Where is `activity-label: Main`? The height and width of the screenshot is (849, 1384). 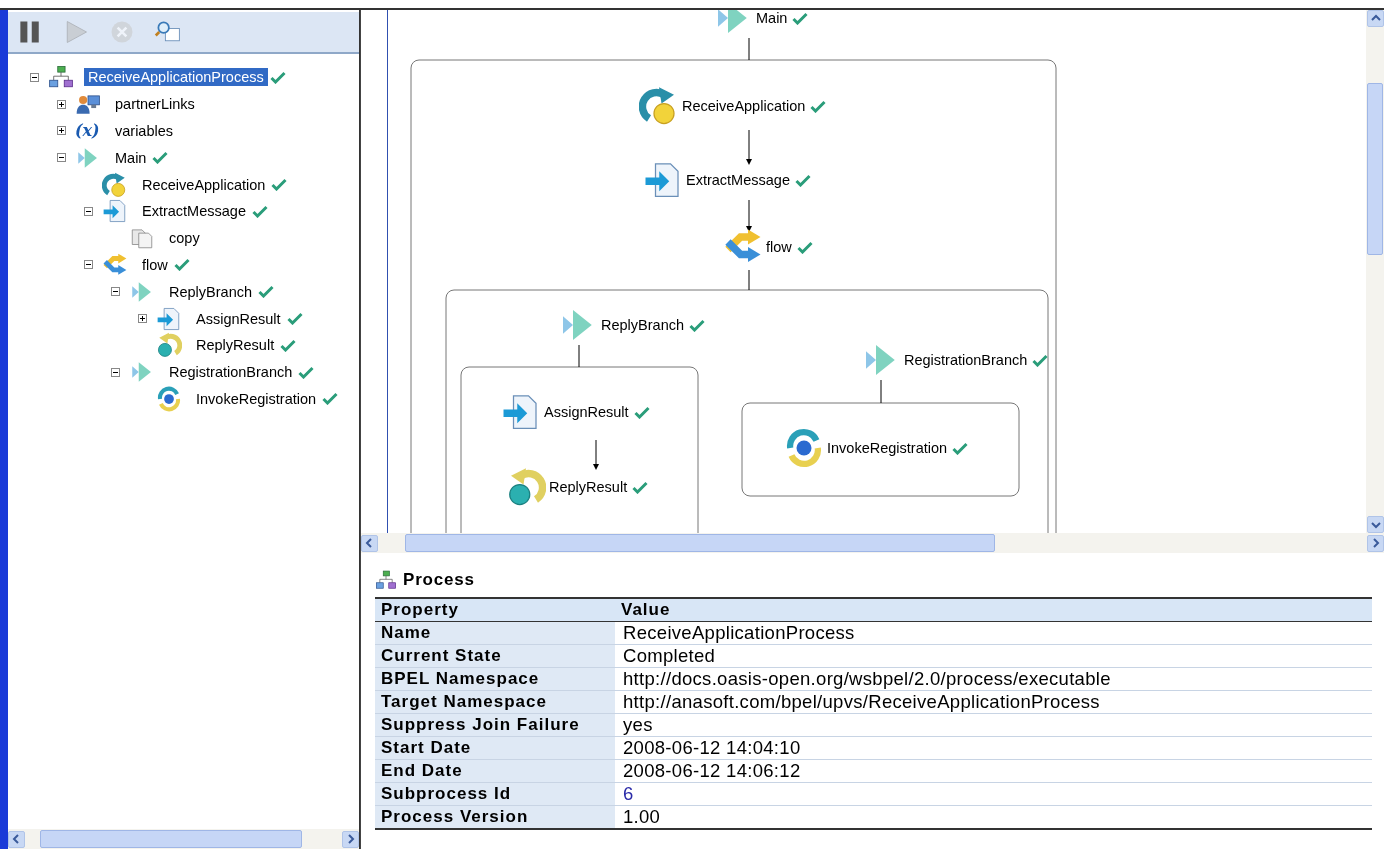
activity-label: Main is located at coordinates (772, 18).